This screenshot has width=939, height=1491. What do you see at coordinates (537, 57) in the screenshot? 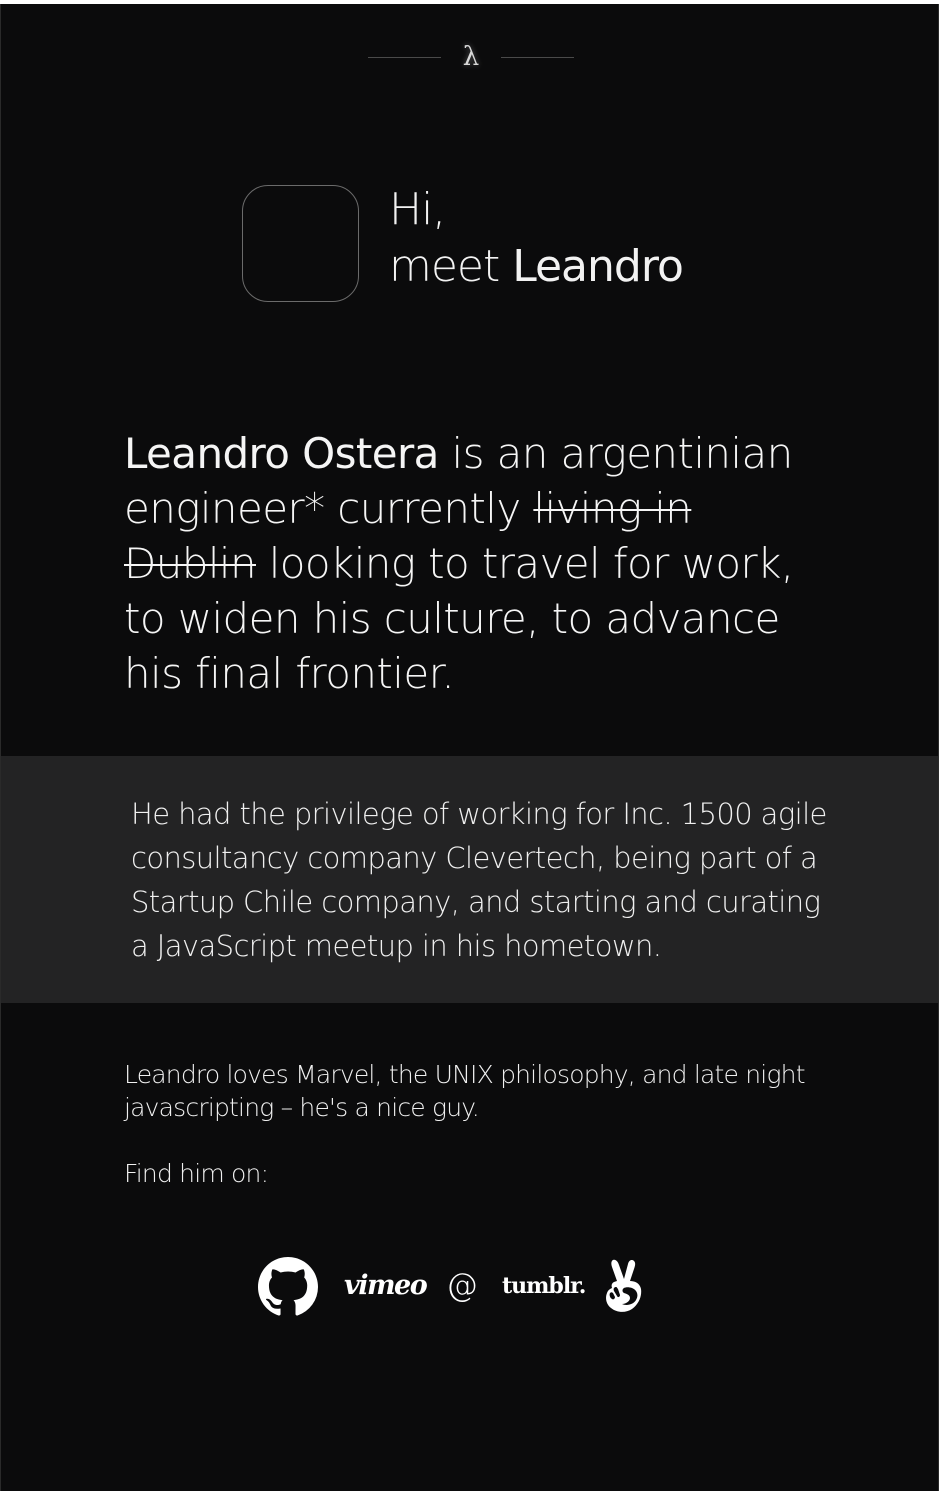
I see `divider-right` at bounding box center [537, 57].